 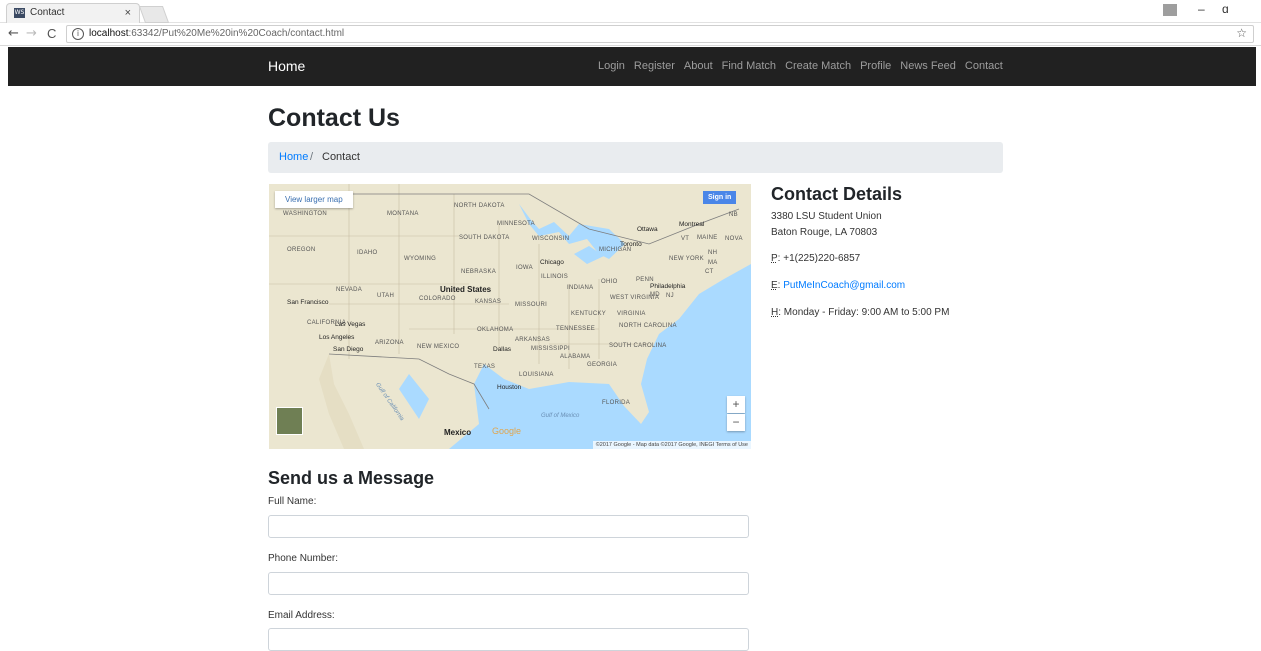 What do you see at coordinates (508, 639) in the screenshot?
I see `email-address-input` at bounding box center [508, 639].